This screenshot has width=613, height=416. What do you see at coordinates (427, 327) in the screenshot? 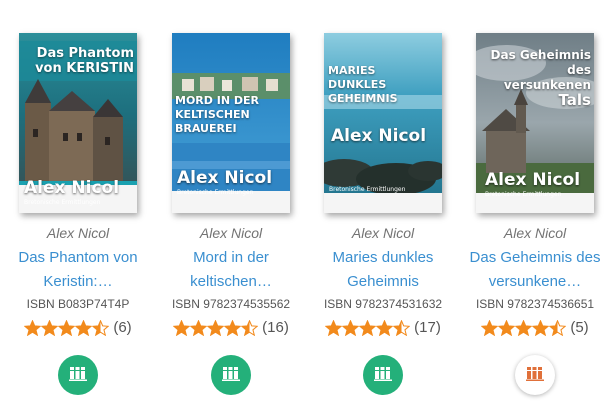
I see `rating-count: (17)` at bounding box center [427, 327].